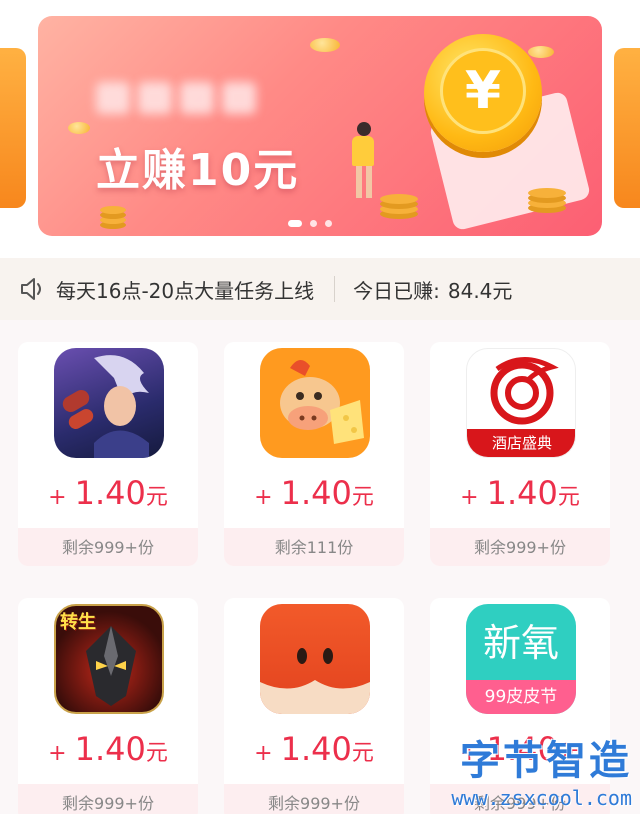 The width and height of the screenshot is (640, 814). I want to click on watermark-url: www.zsxcool.com, so click(541, 798).